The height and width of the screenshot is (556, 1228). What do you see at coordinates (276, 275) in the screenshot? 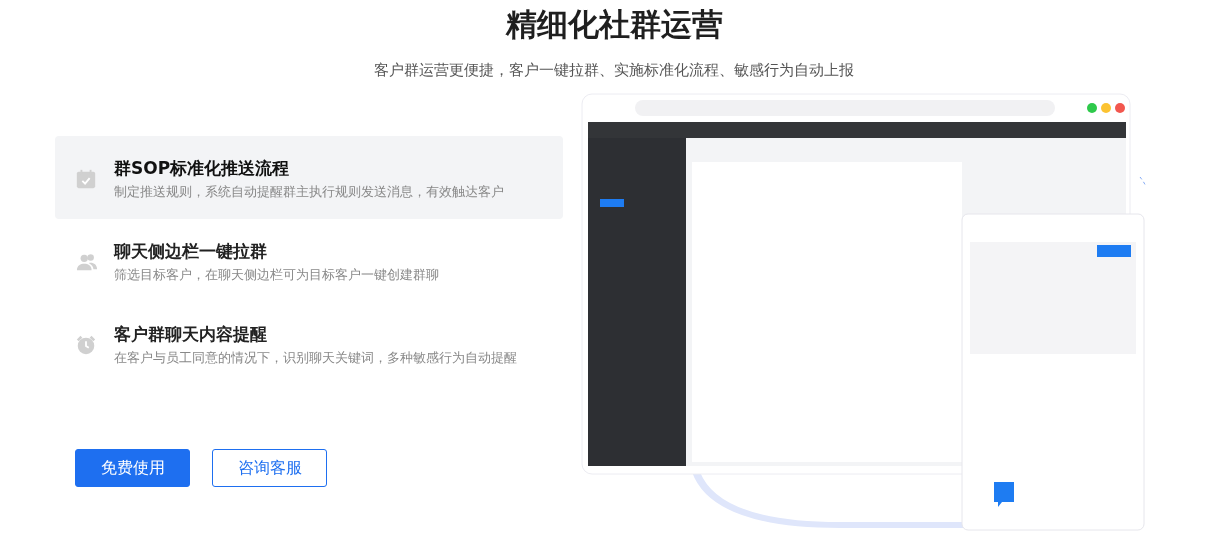
I see `feature-description: 筛选目标客户，在聊天侧边栏可为目标客户一键创建群聊` at bounding box center [276, 275].